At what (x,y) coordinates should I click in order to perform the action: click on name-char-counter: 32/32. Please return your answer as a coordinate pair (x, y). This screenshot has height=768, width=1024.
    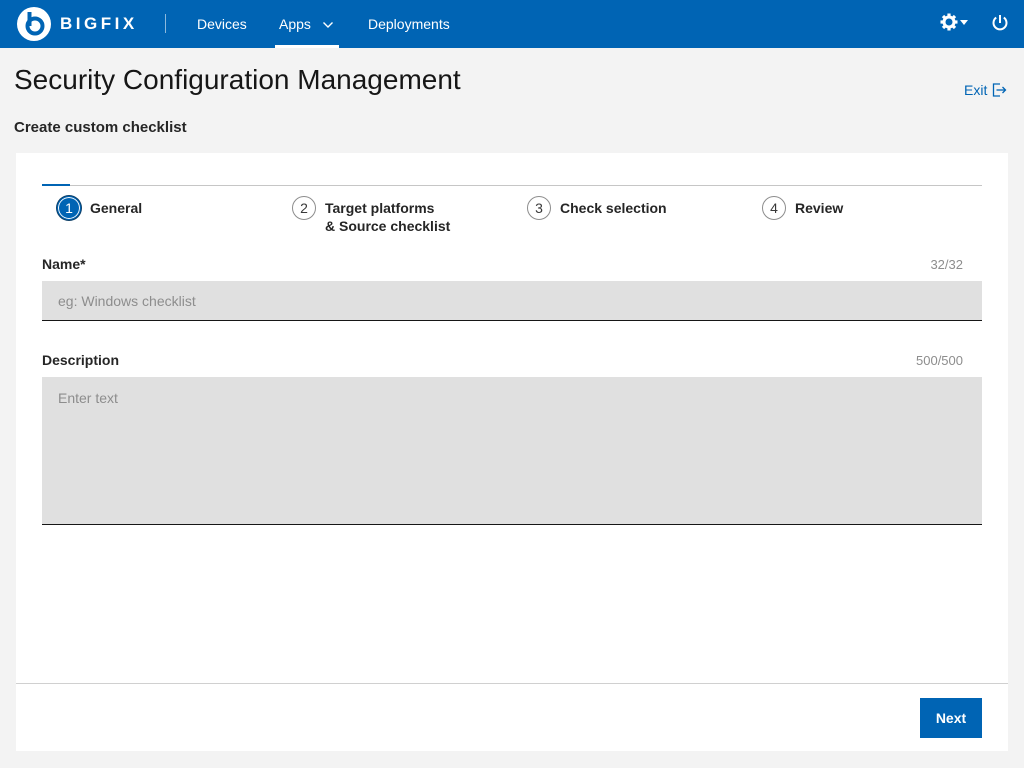
    Looking at the image, I should click on (946, 264).